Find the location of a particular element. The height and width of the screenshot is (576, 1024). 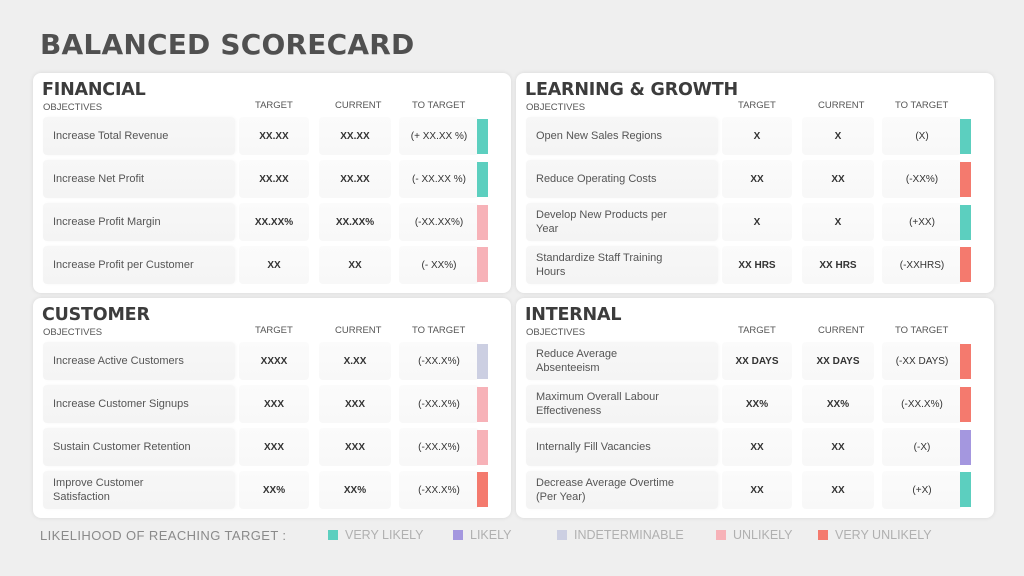

objective-cell: Sustain Customer Retention is located at coordinates (139, 447).